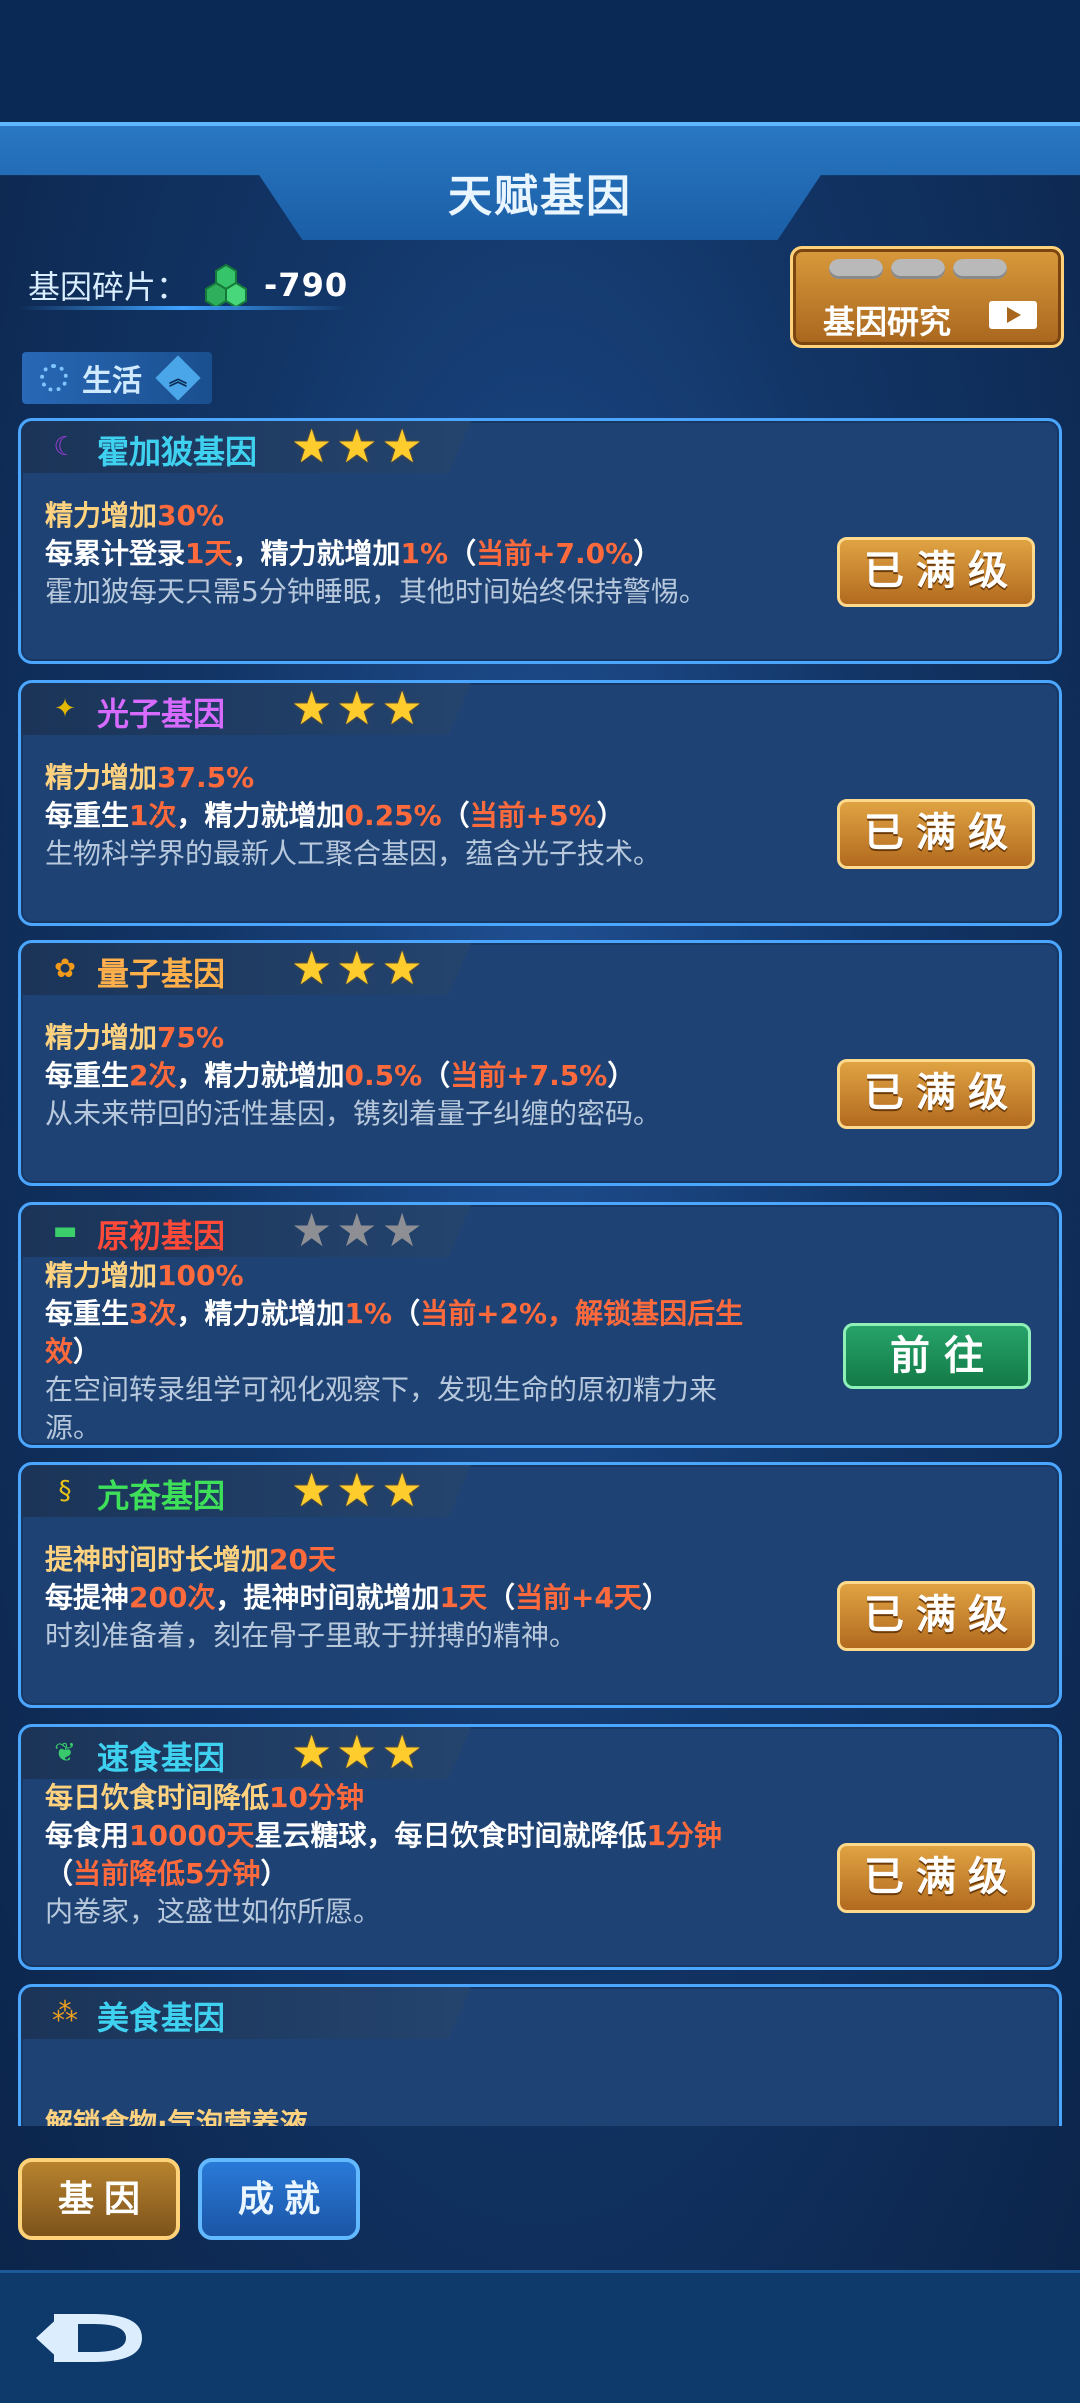 The image size is (1080, 2403). What do you see at coordinates (684, 1835) in the screenshot?
I see `highlight-value: 1分钟` at bounding box center [684, 1835].